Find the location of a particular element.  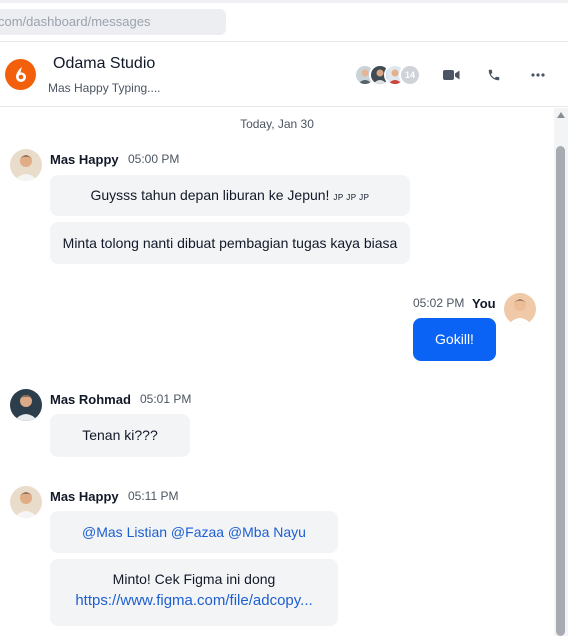

sender-name: You is located at coordinates (484, 303).